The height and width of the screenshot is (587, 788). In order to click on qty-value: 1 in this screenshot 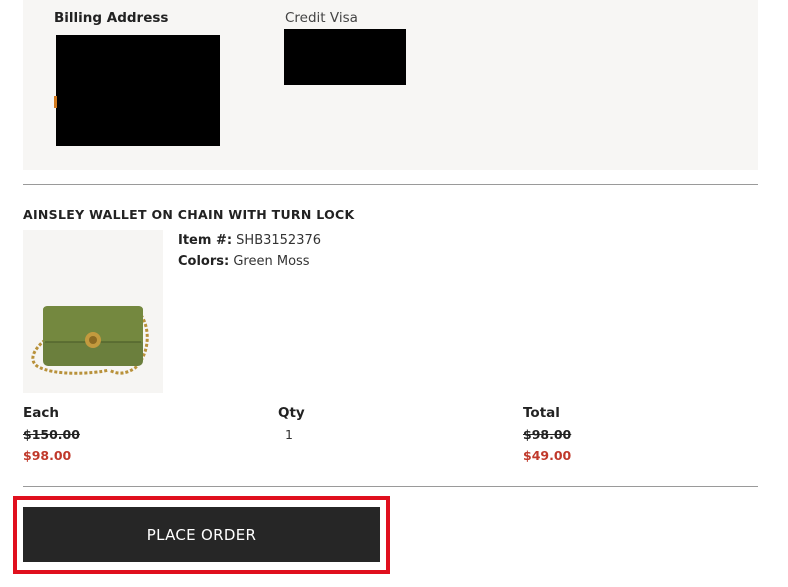, I will do `click(289, 434)`.